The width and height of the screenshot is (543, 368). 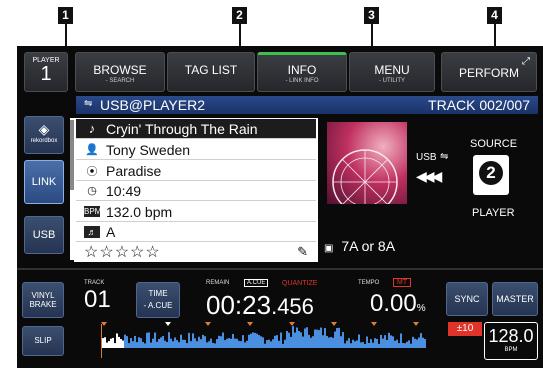 I want to click on perform-button: PERFORM ⤢, so click(x=489, y=72).